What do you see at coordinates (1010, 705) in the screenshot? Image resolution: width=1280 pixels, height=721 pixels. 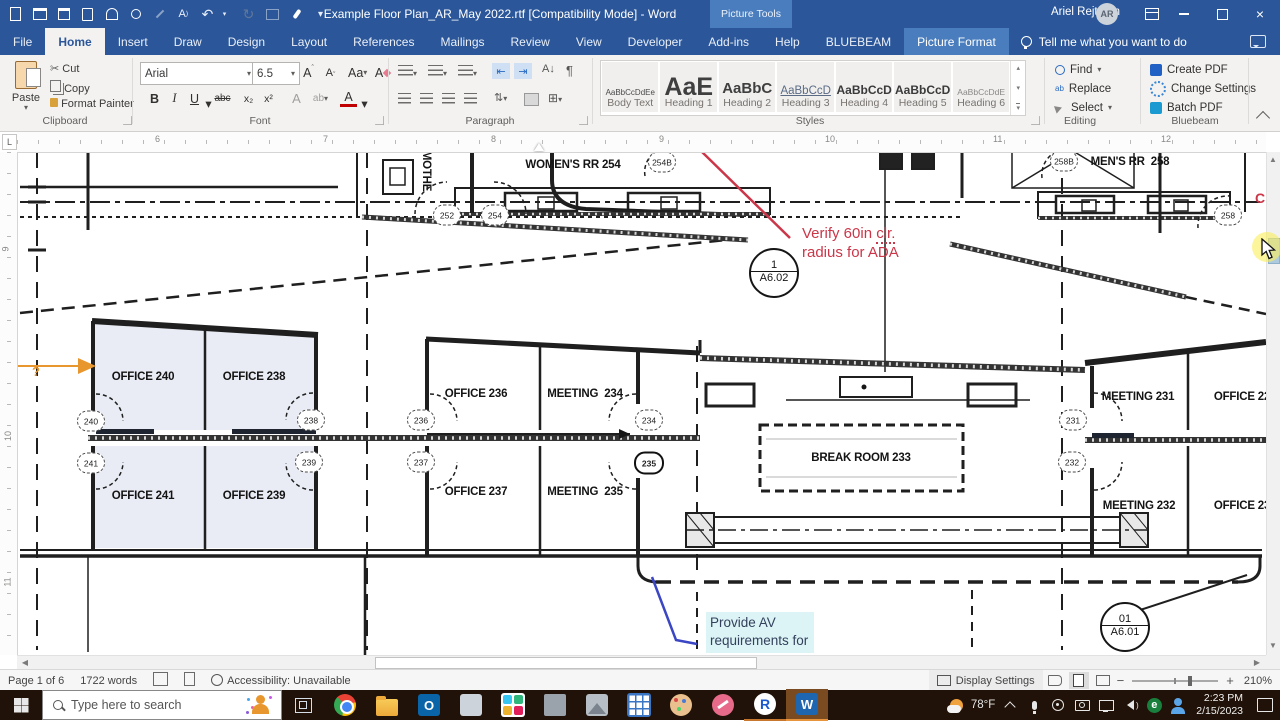 I see `tray-expand-button` at bounding box center [1010, 705].